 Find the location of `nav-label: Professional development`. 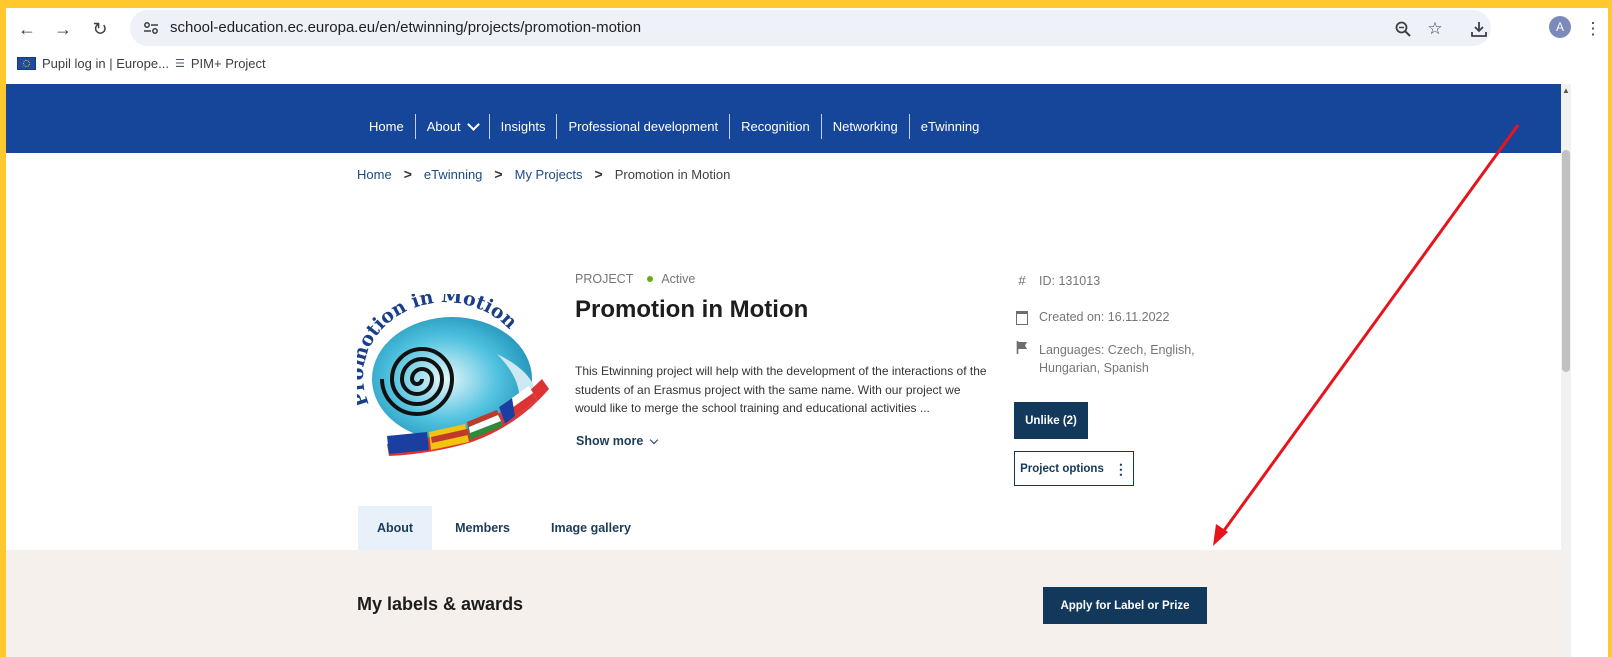

nav-label: Professional development is located at coordinates (643, 126).